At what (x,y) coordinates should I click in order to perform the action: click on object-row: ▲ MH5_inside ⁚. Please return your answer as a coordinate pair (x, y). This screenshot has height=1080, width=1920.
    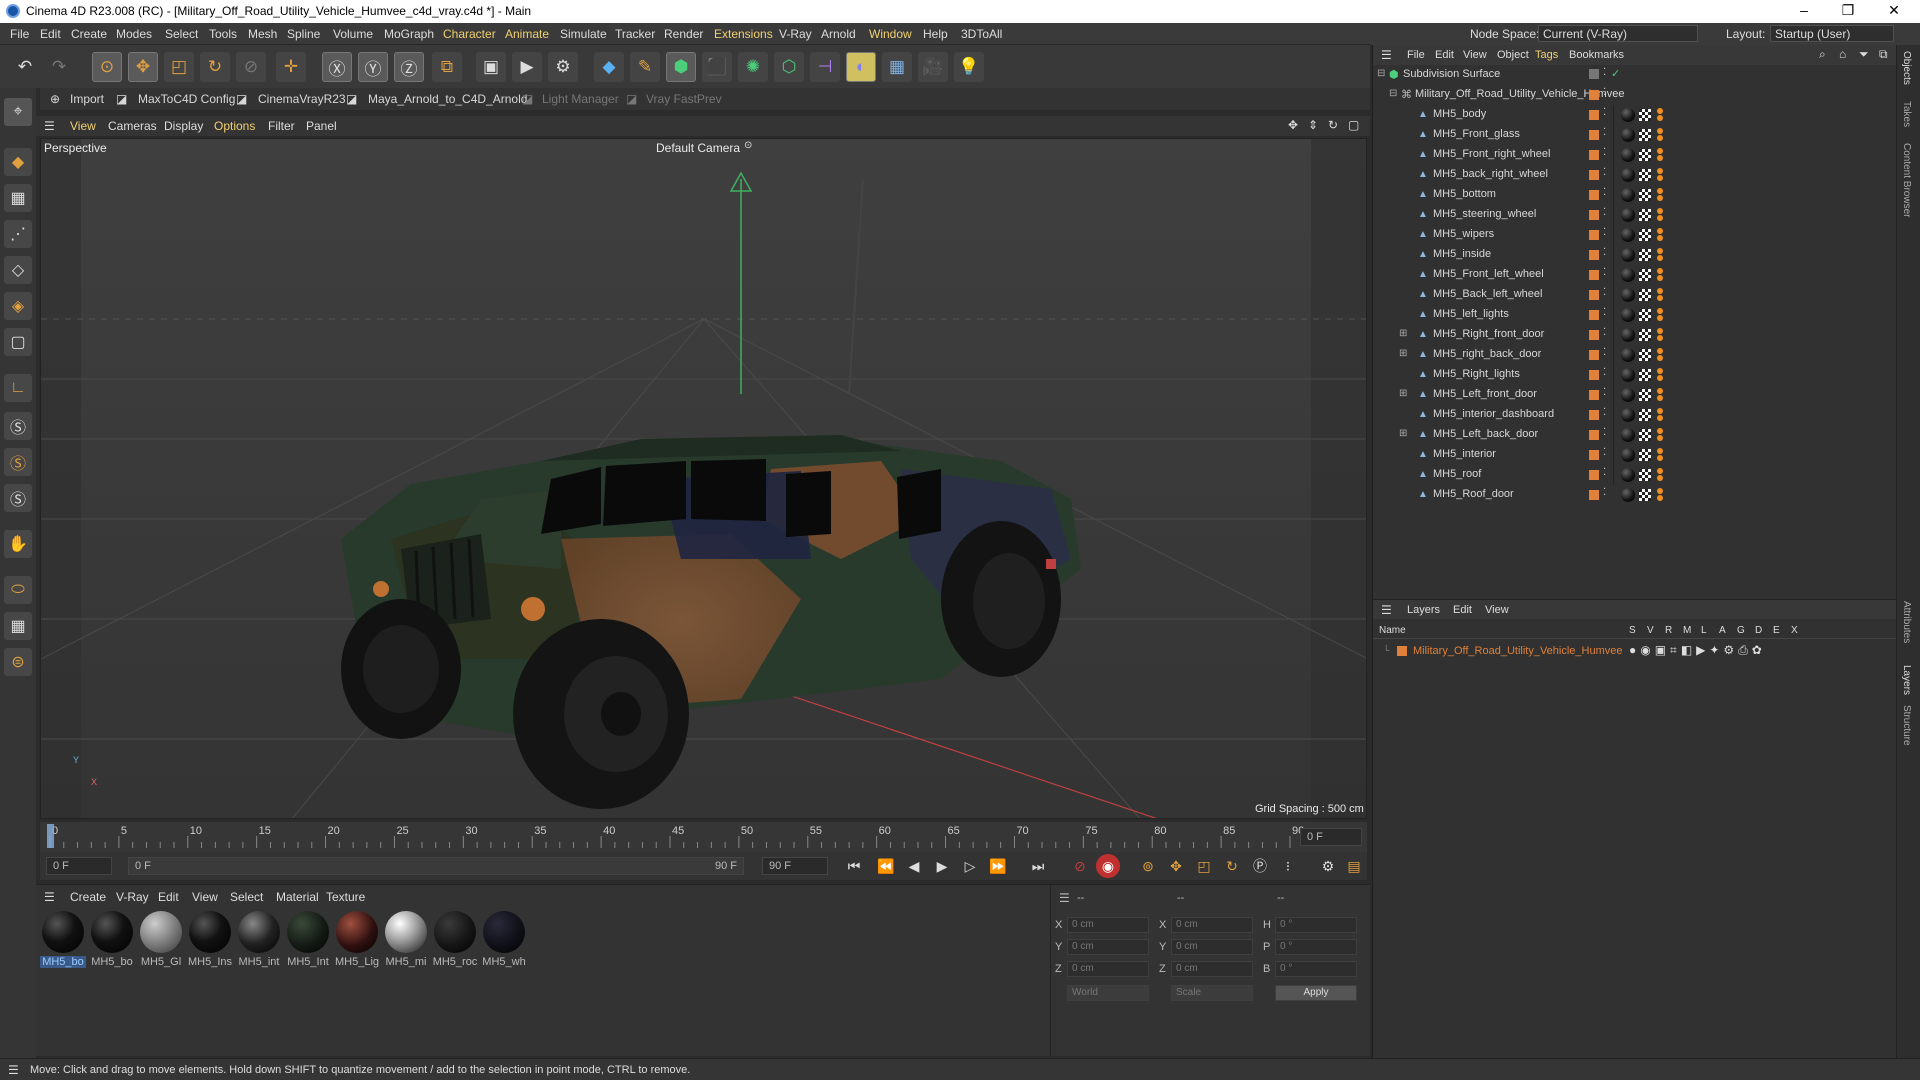
    Looking at the image, I should click on (1635, 255).